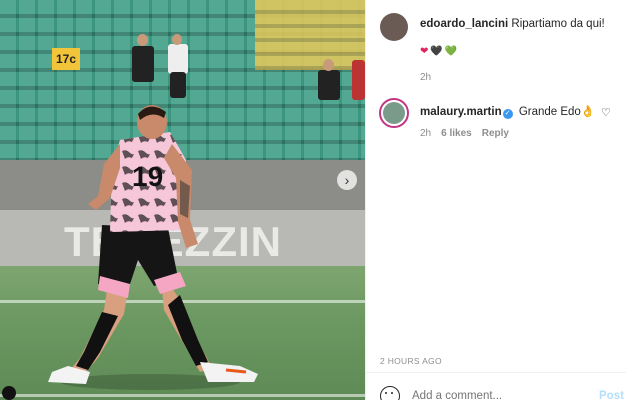 This screenshot has width=626, height=400. What do you see at coordinates (347, 180) in the screenshot?
I see `next-photo-button: ›` at bounding box center [347, 180].